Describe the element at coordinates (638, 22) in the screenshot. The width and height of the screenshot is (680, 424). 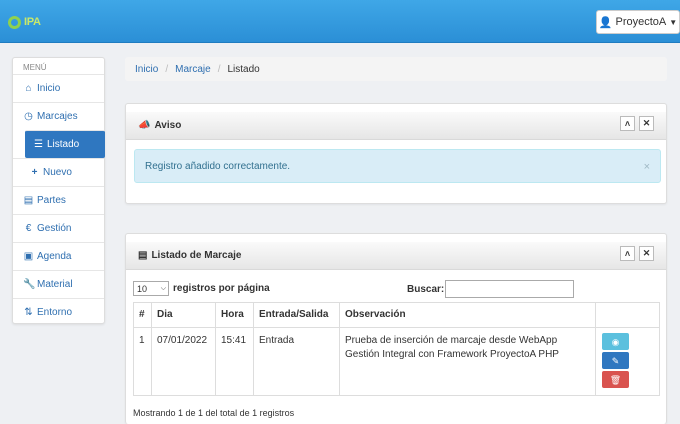
I see `user-menu-button: 👤 ProyectoA ▼` at that location.